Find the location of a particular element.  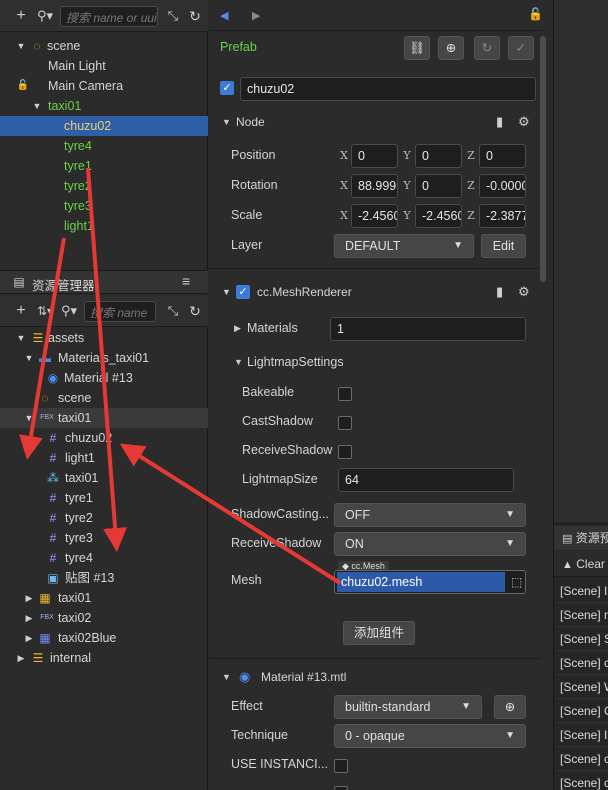

tree-row-tyre3: tyre3 is located at coordinates (104, 206).